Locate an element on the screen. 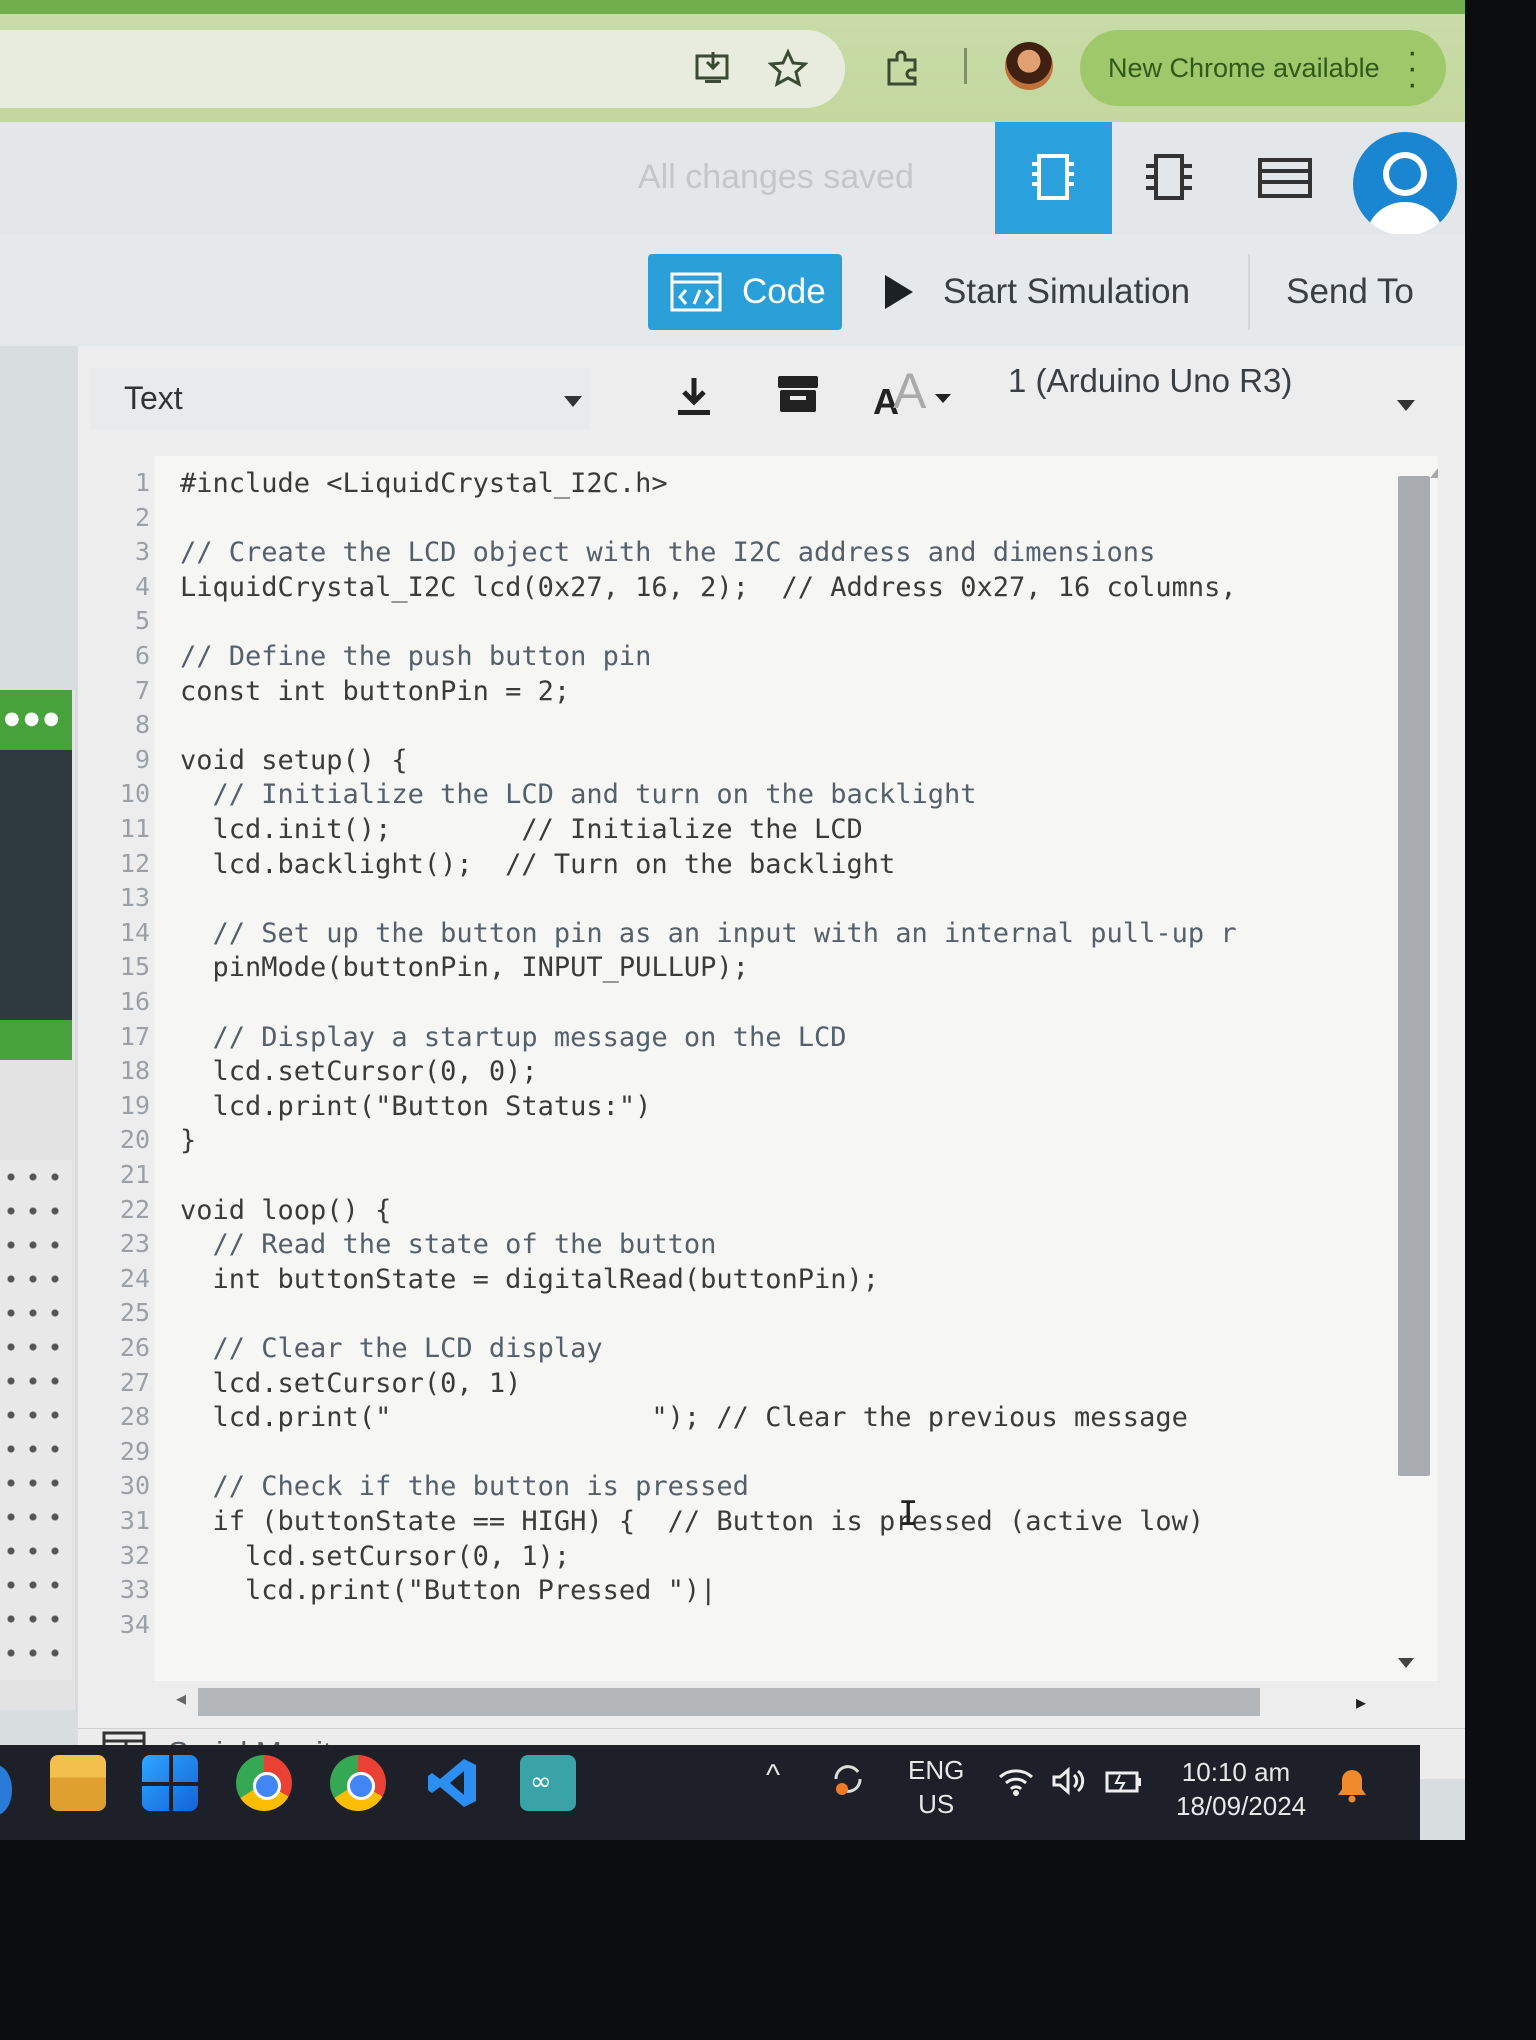 The width and height of the screenshot is (1536, 2040). circuit-canvas-edge: ●●● is located at coordinates (37, 1200).